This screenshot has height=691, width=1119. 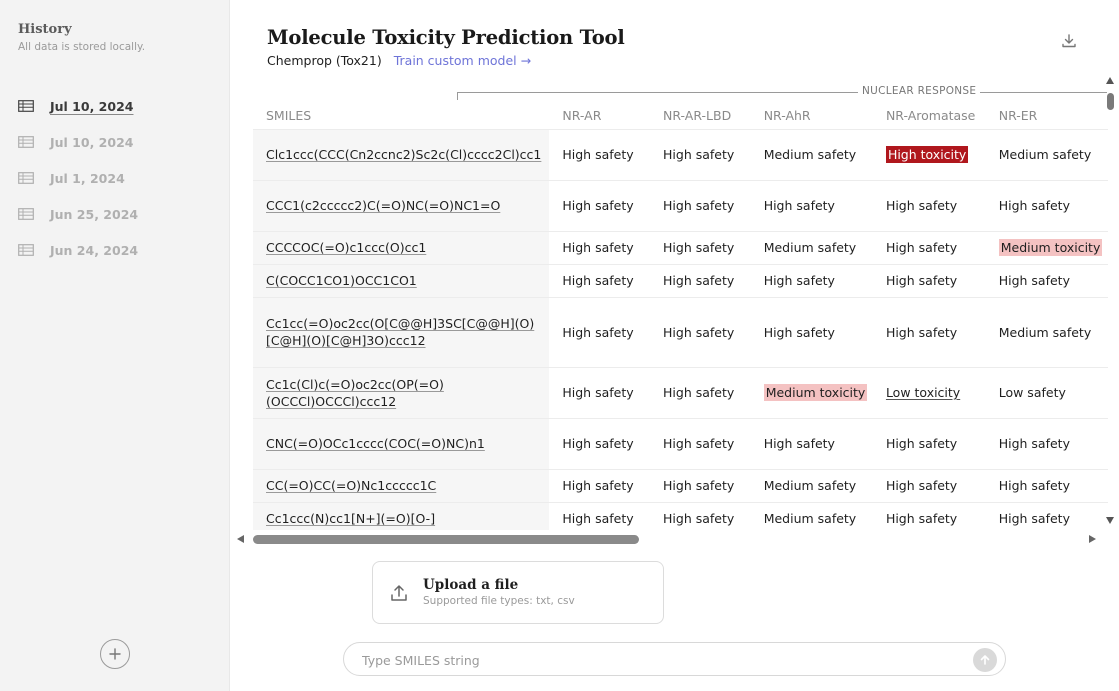 What do you see at coordinates (582, 115) in the screenshot?
I see `column-header: NR-AR` at bounding box center [582, 115].